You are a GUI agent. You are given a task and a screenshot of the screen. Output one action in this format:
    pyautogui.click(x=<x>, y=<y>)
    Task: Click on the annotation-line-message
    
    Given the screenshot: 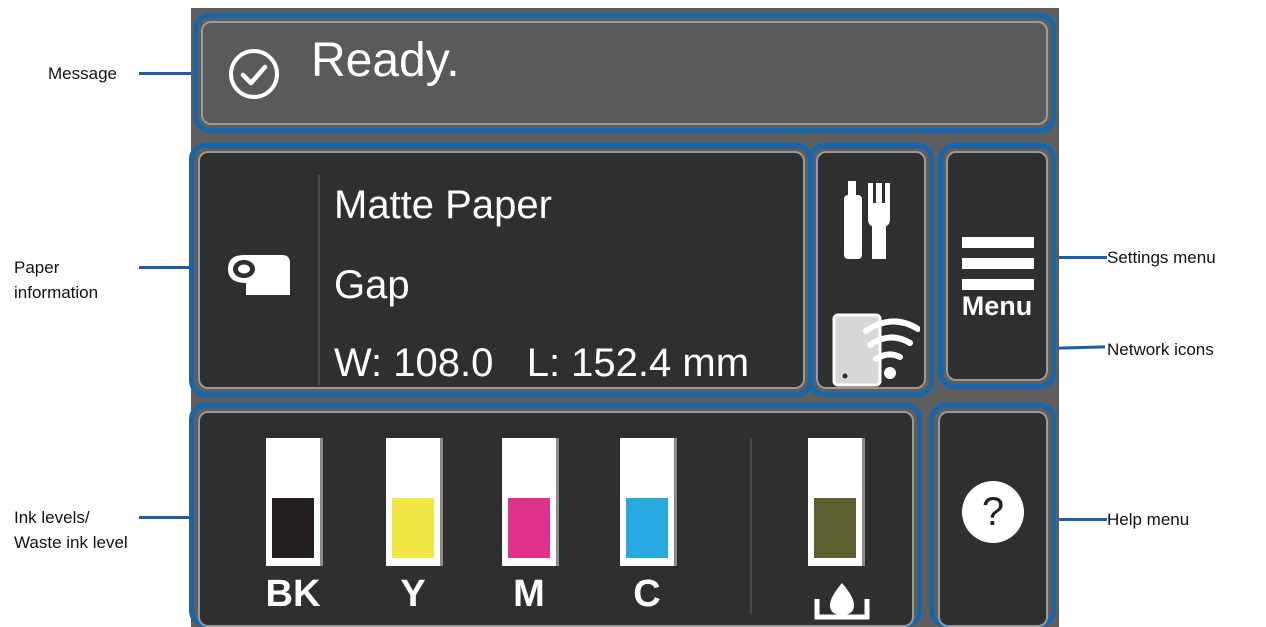 What is the action you would take?
    pyautogui.click(x=167, y=73)
    